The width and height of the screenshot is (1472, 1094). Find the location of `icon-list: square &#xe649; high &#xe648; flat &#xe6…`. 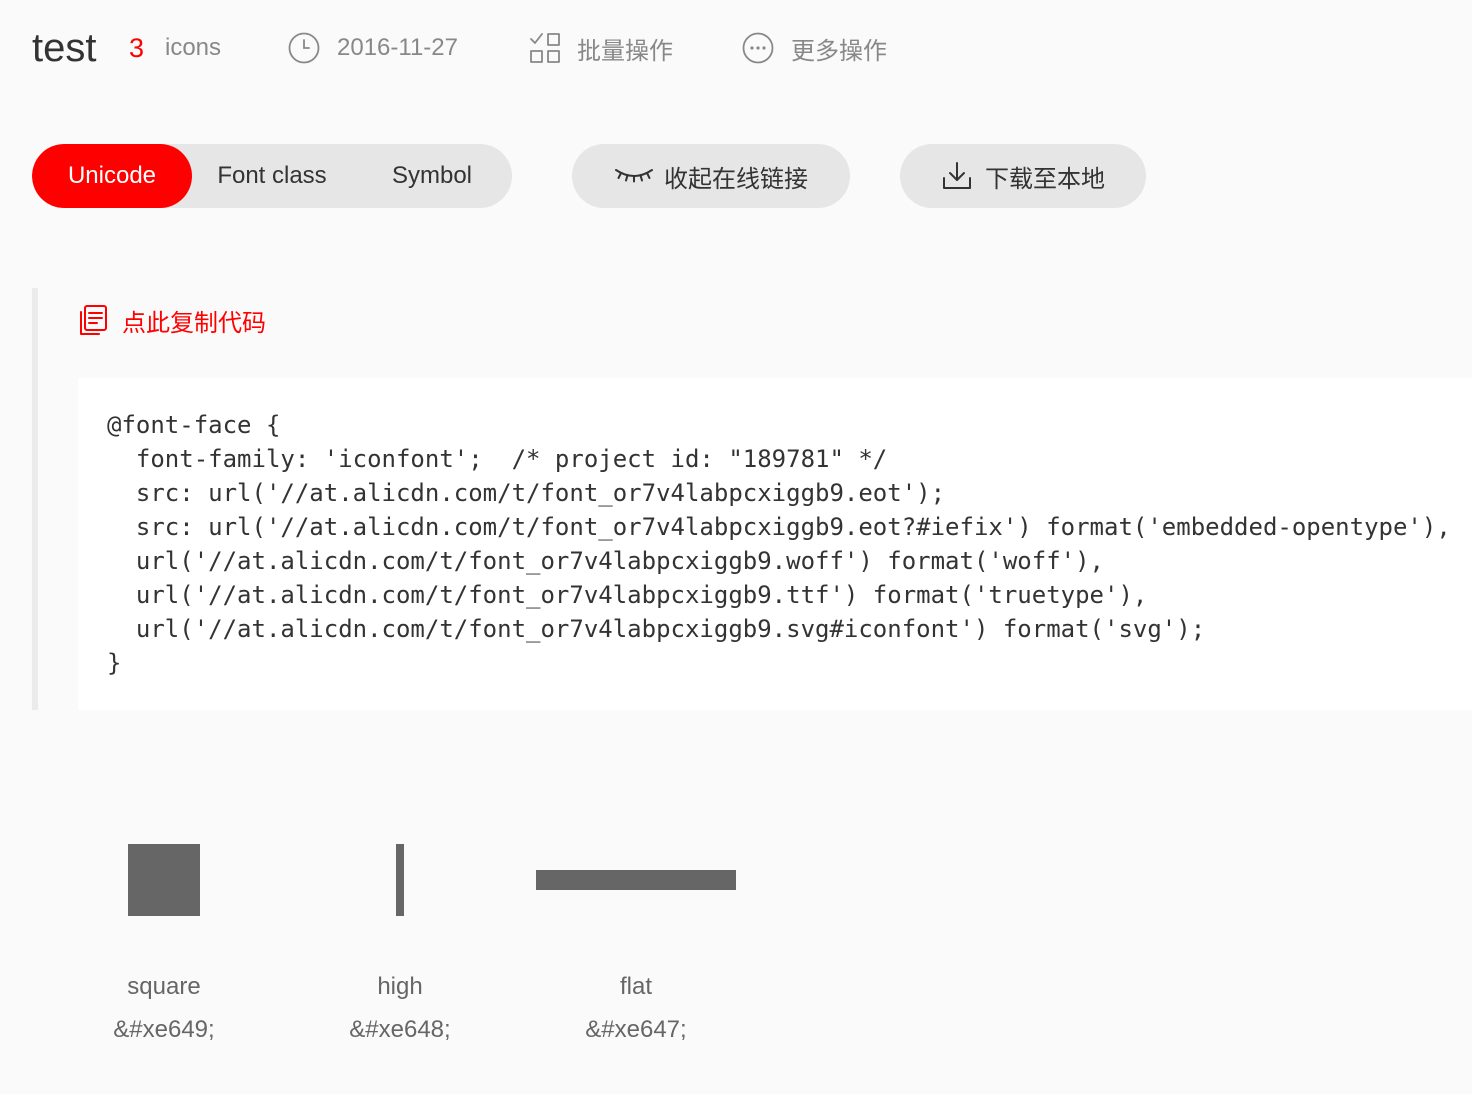

icon-list: square &#xe649; high &#xe648; flat &#xe6… is located at coordinates (400, 946).